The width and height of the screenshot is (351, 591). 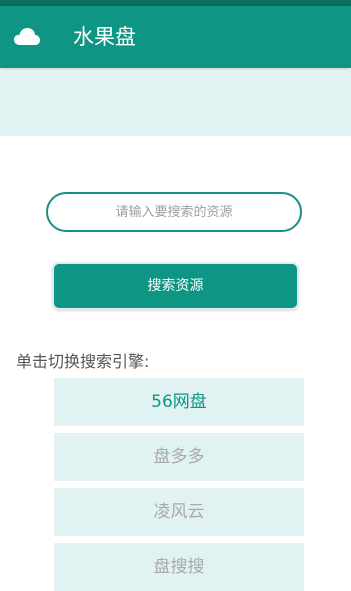 I want to click on engine-item-pansousou: 盘搜搜, so click(x=179, y=567).